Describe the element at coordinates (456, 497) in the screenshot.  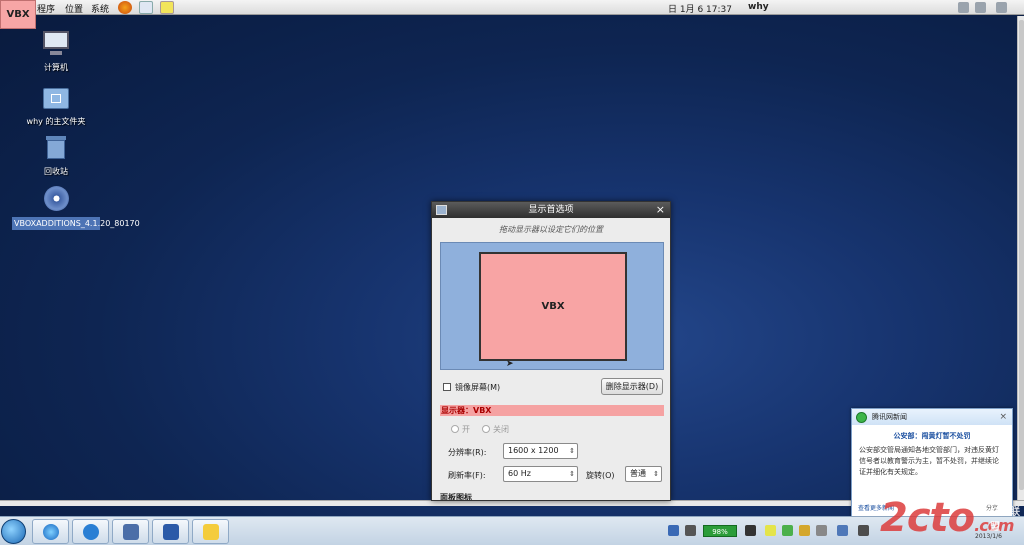
I see `panel-icon-section-label: 面板图标` at that location.